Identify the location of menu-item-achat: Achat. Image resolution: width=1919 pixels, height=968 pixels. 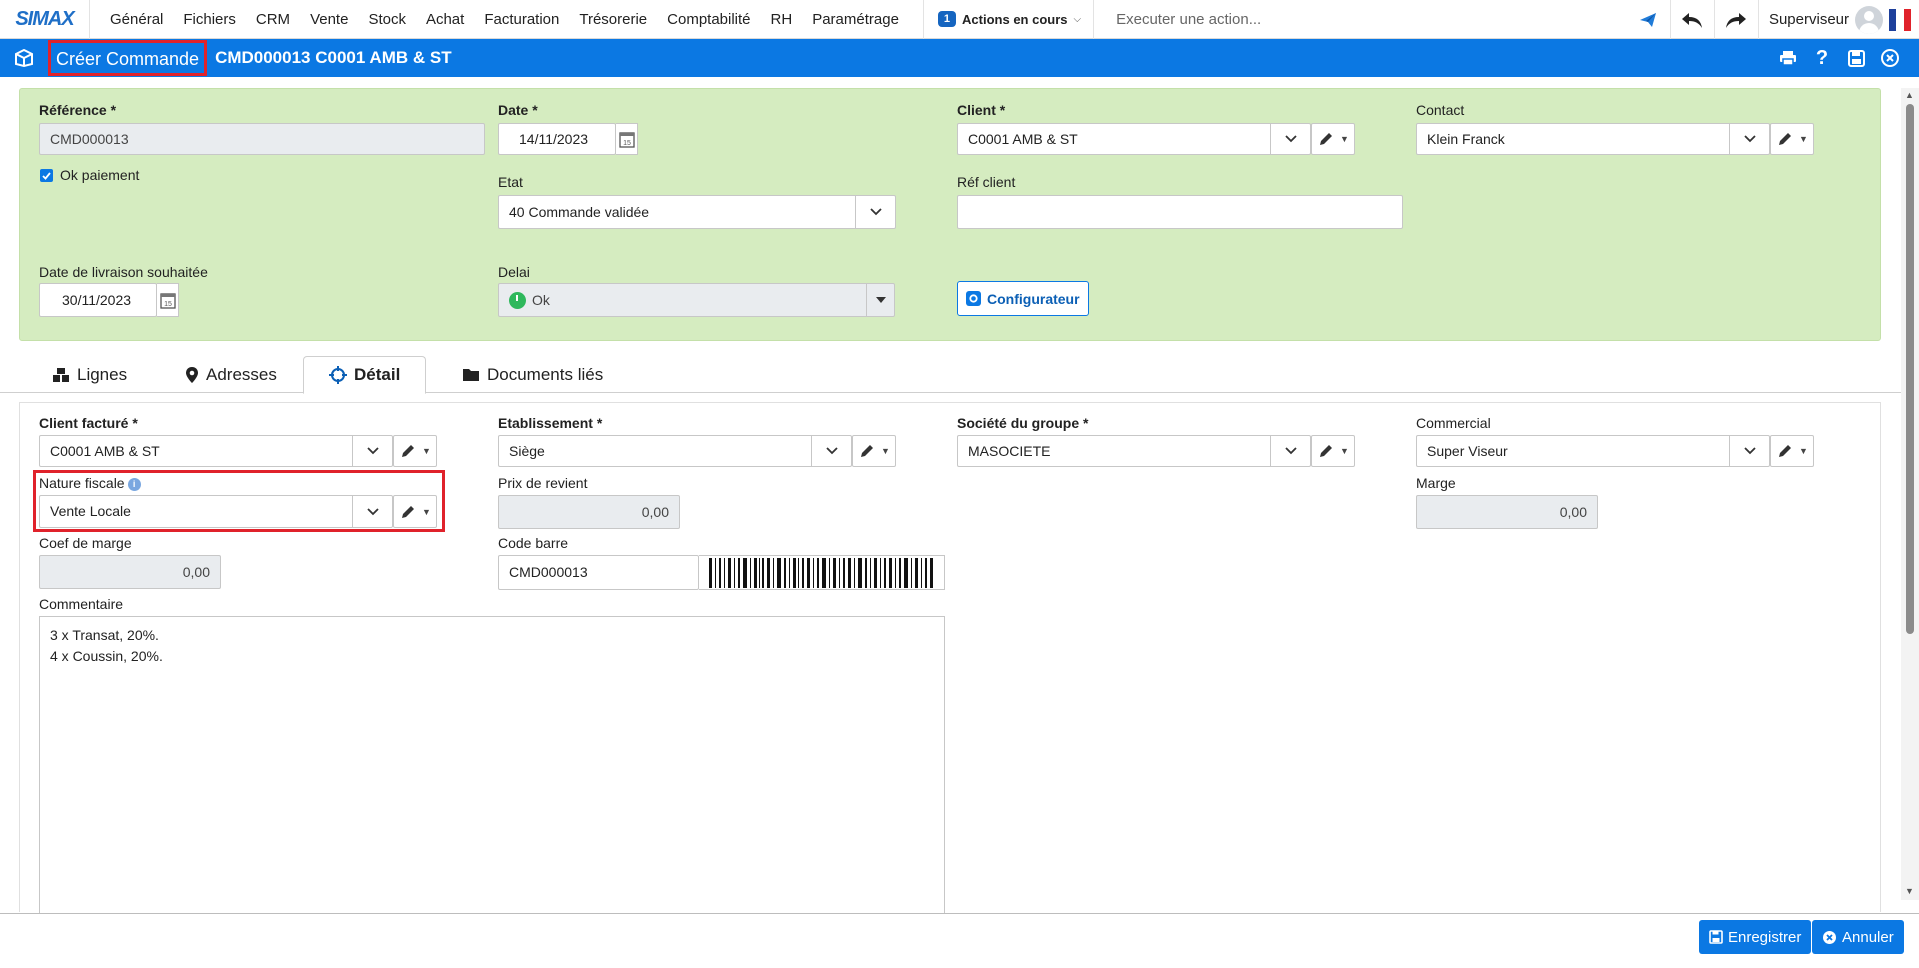
(445, 19).